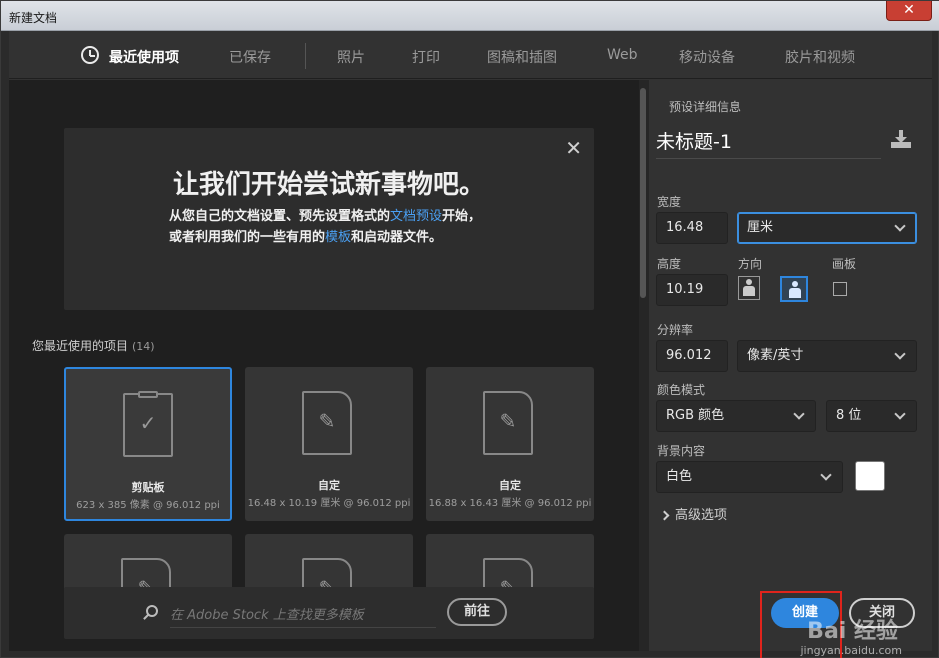  I want to click on width-unit-select: 厘米, so click(827, 228).